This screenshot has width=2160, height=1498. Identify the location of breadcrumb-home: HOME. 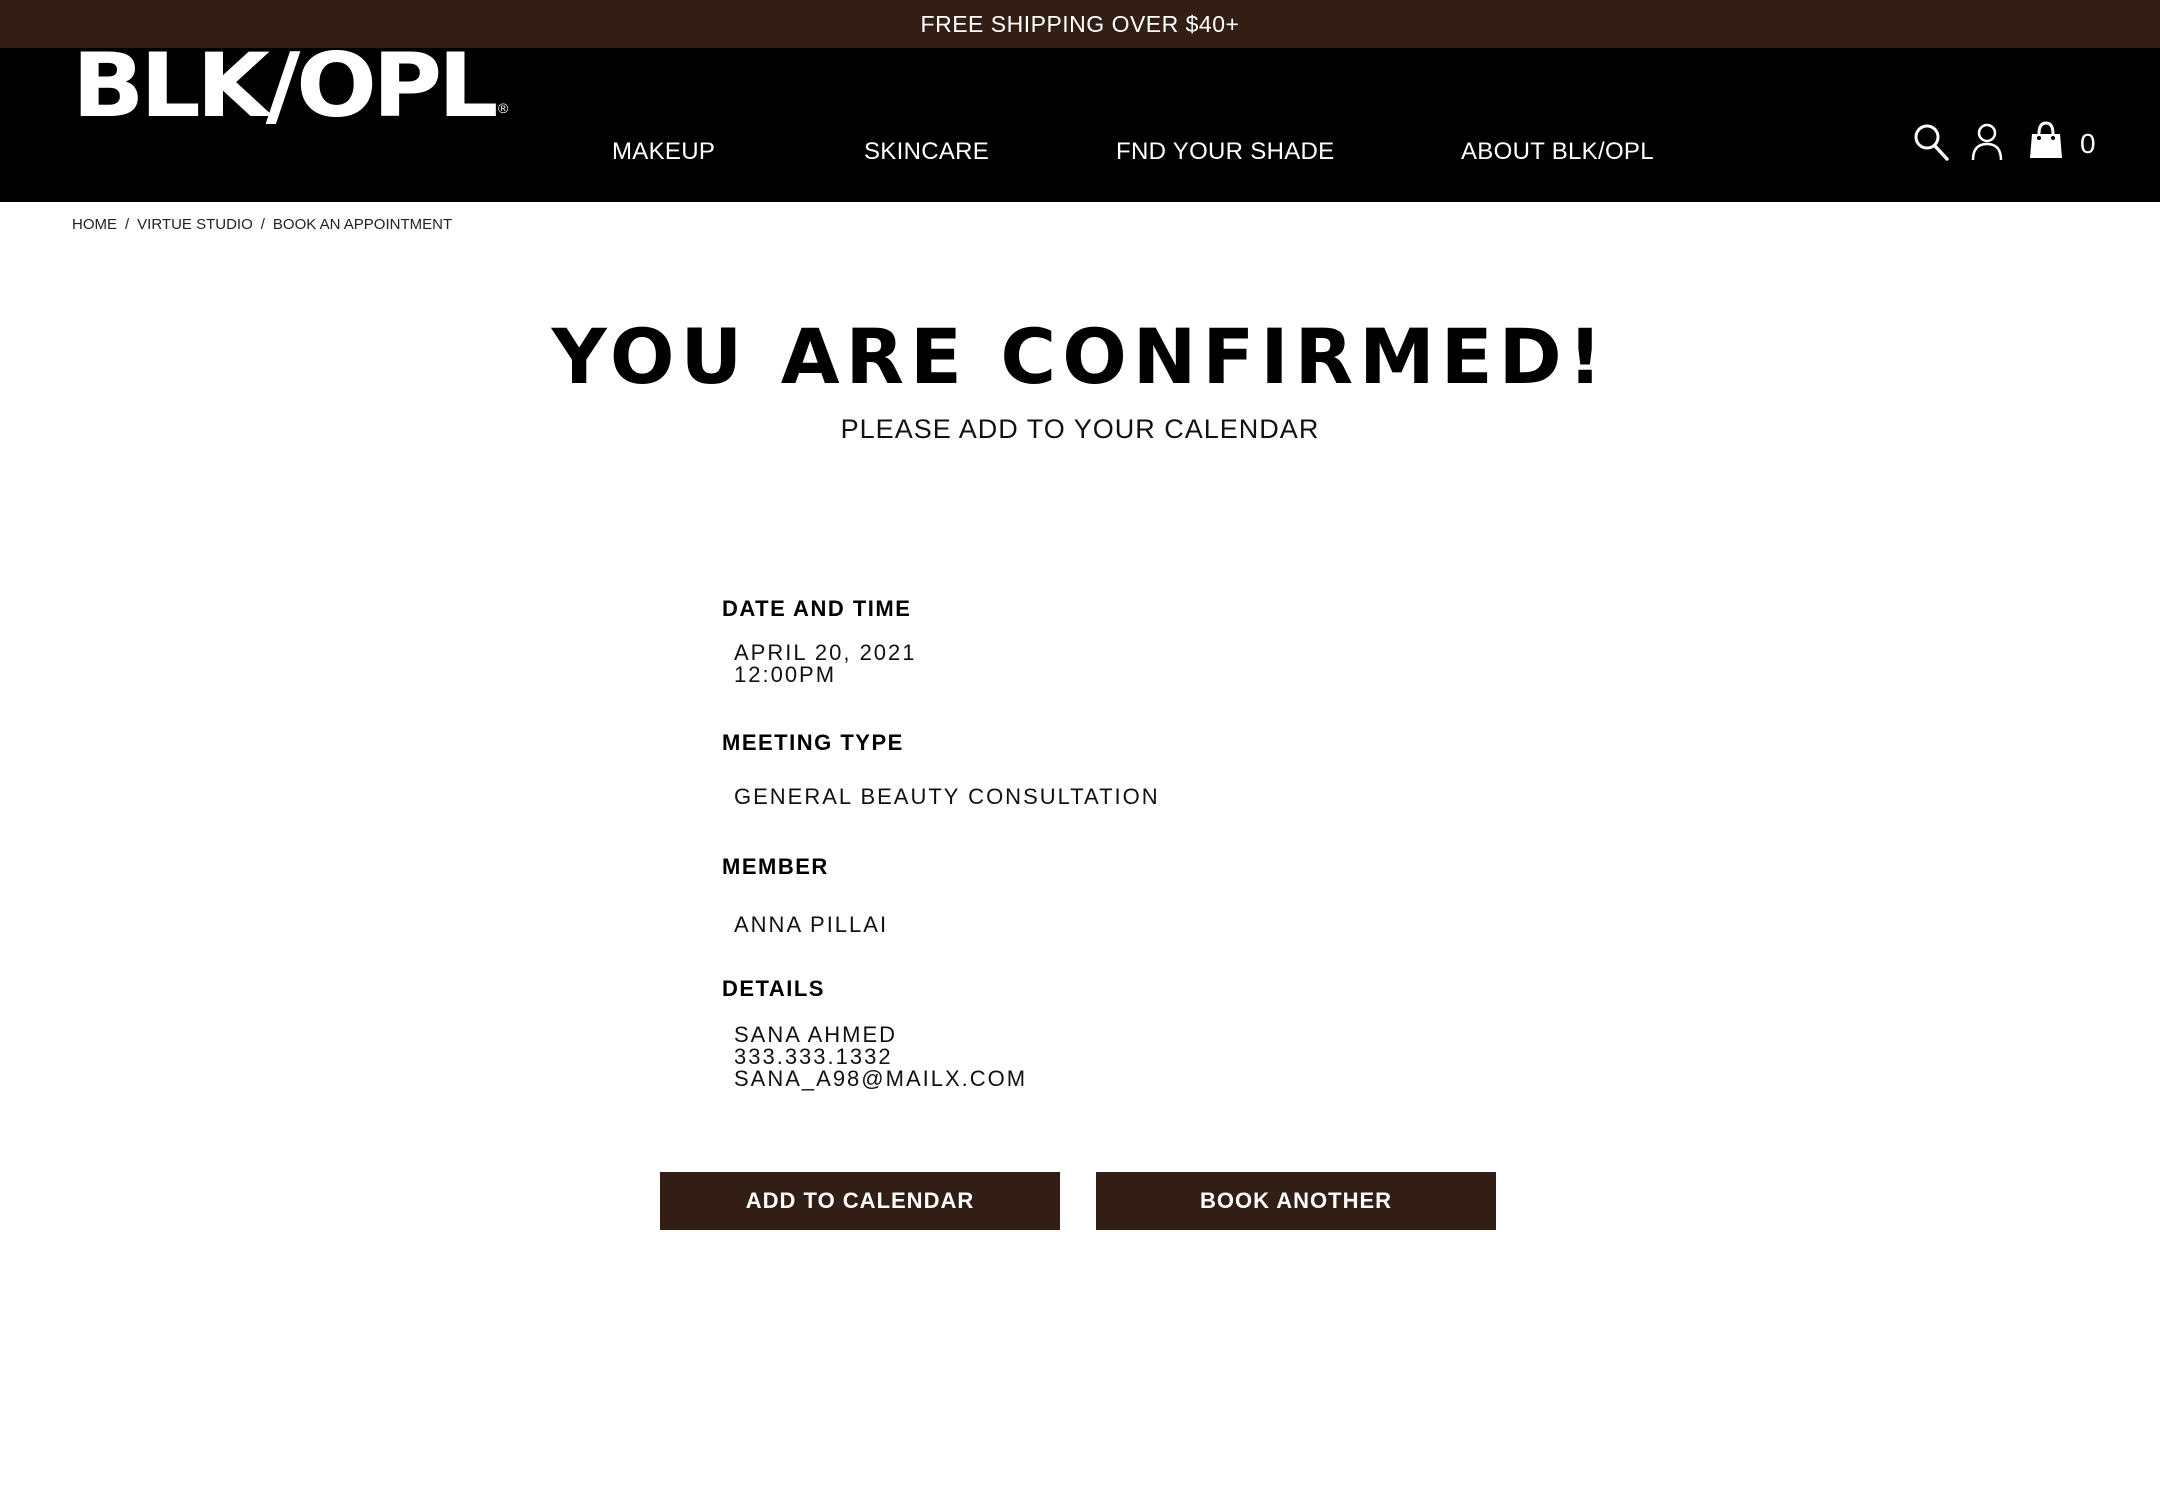
(94, 224).